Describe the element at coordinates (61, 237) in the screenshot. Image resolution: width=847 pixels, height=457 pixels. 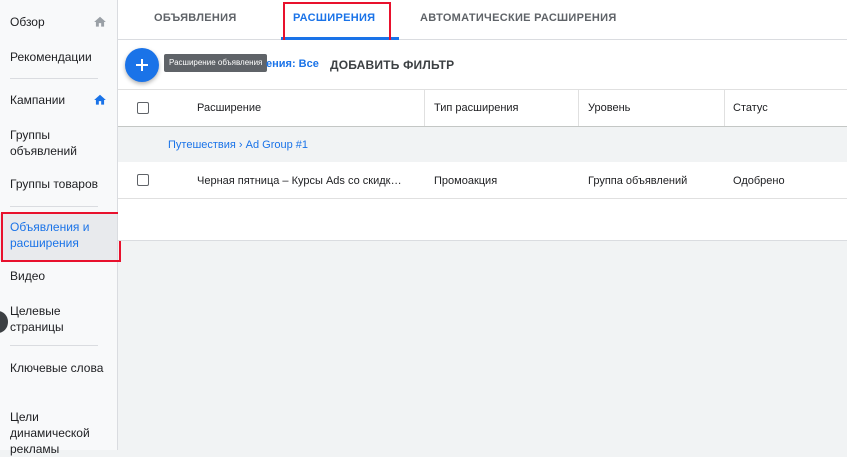
I see `highlight-box-sidebar` at that location.